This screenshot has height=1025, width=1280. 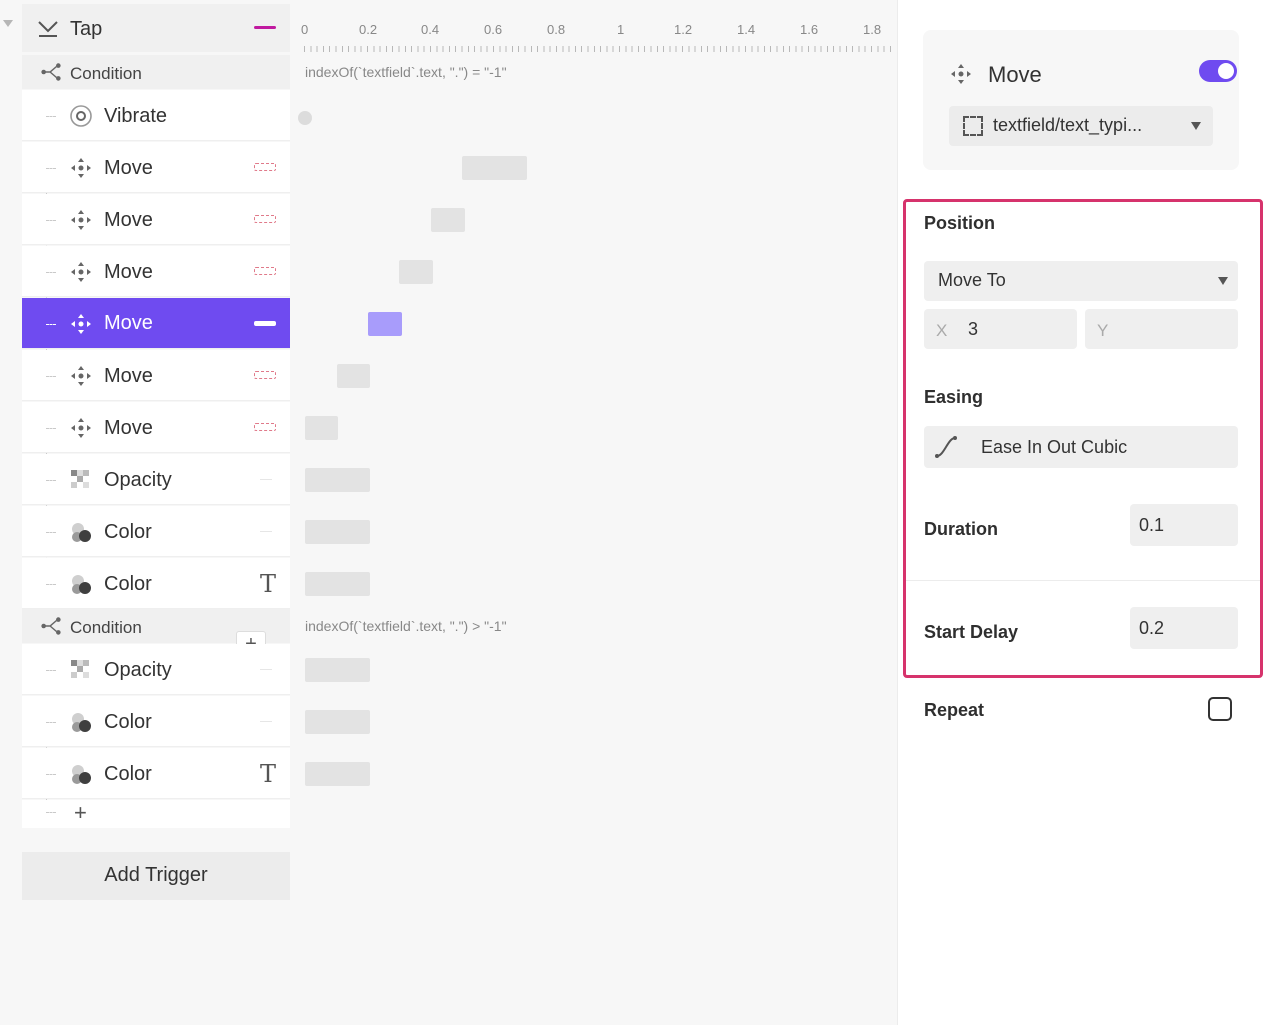 I want to click on add-trigger-button: Add Trigger, so click(x=156, y=876).